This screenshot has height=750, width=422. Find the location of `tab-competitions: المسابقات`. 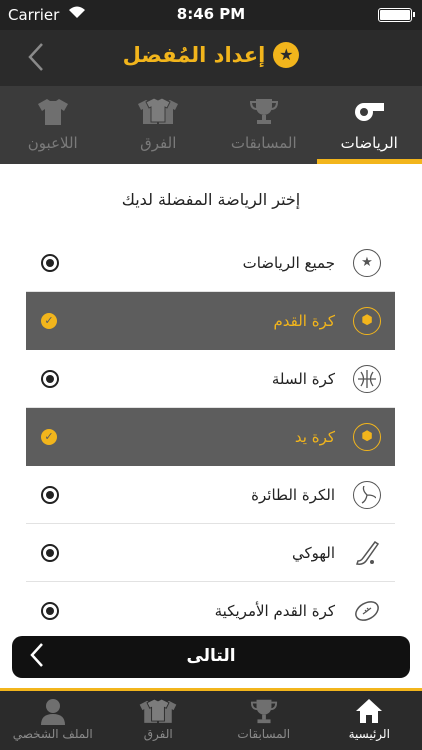

tab-competitions: المسابقات is located at coordinates (264, 125).